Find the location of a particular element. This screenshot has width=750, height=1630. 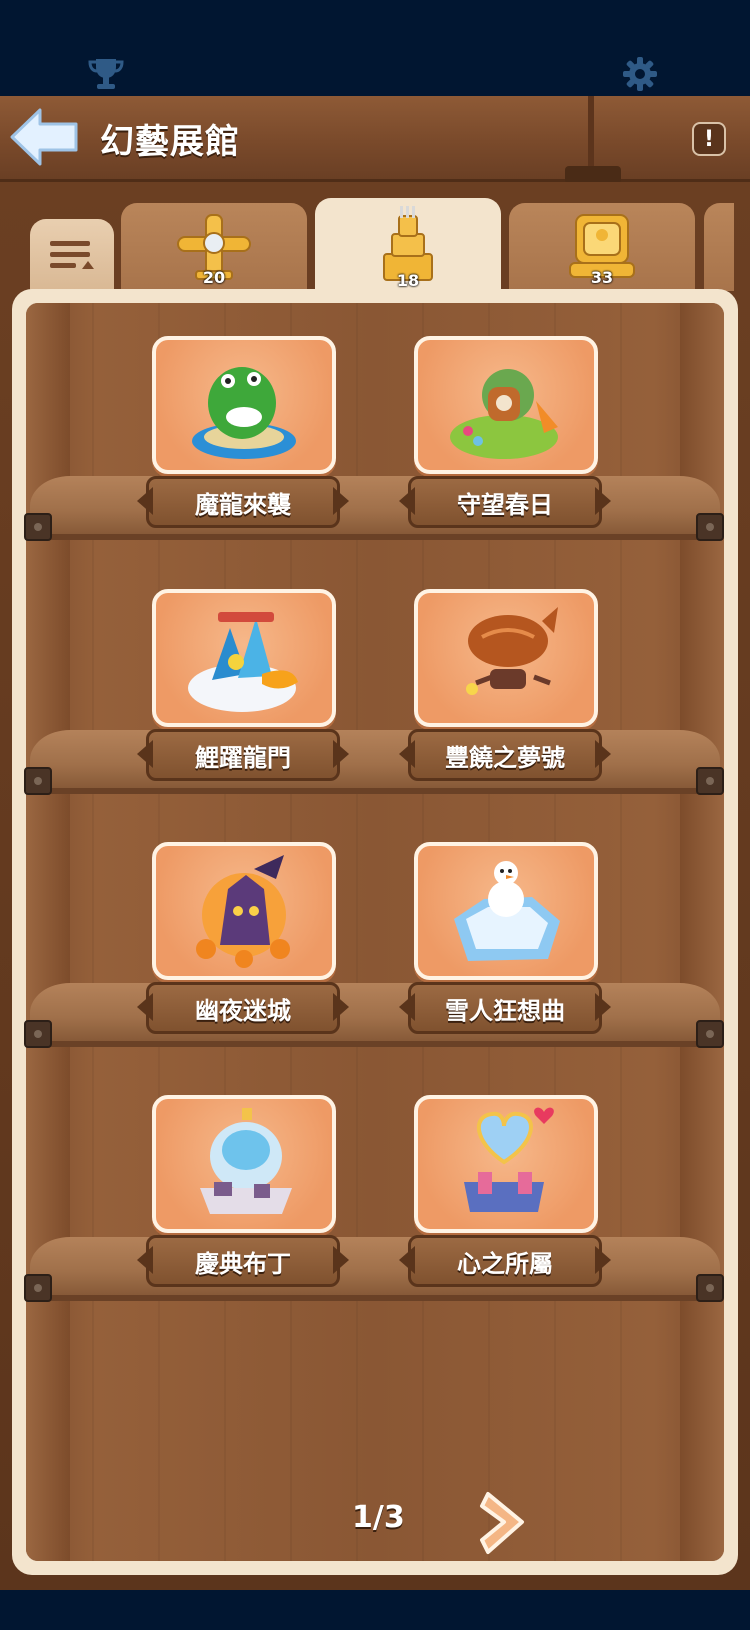

item-name: 守望春日 is located at coordinates (505, 504).